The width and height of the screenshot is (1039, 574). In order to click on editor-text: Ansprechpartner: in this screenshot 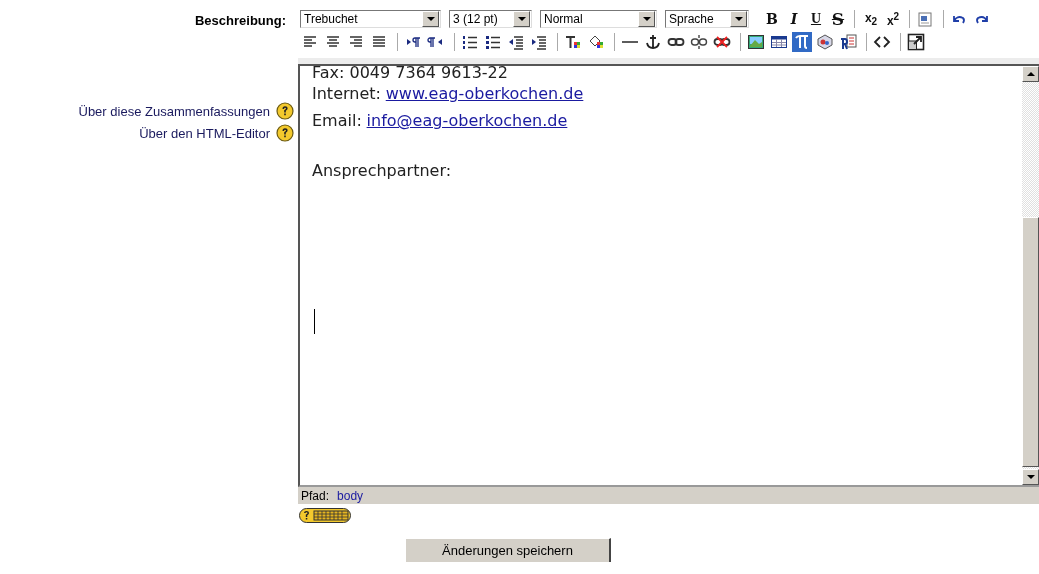, I will do `click(382, 171)`.